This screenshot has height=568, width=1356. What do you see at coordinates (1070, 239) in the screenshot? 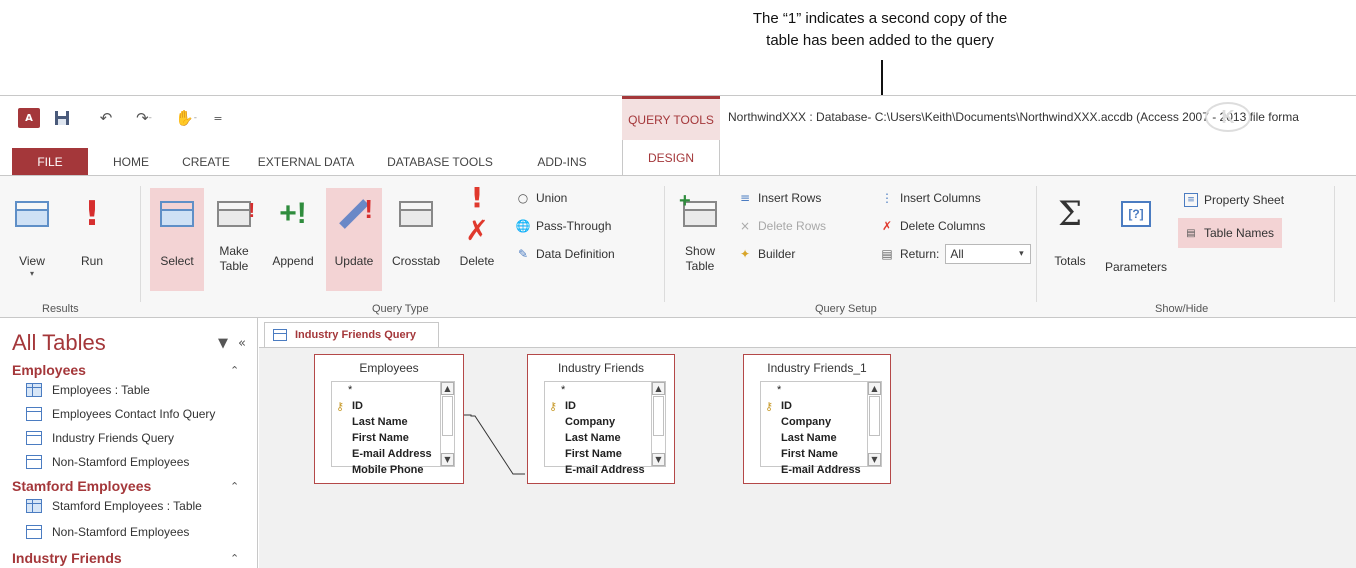
I see `totals-button: Σ Totals` at bounding box center [1070, 239].